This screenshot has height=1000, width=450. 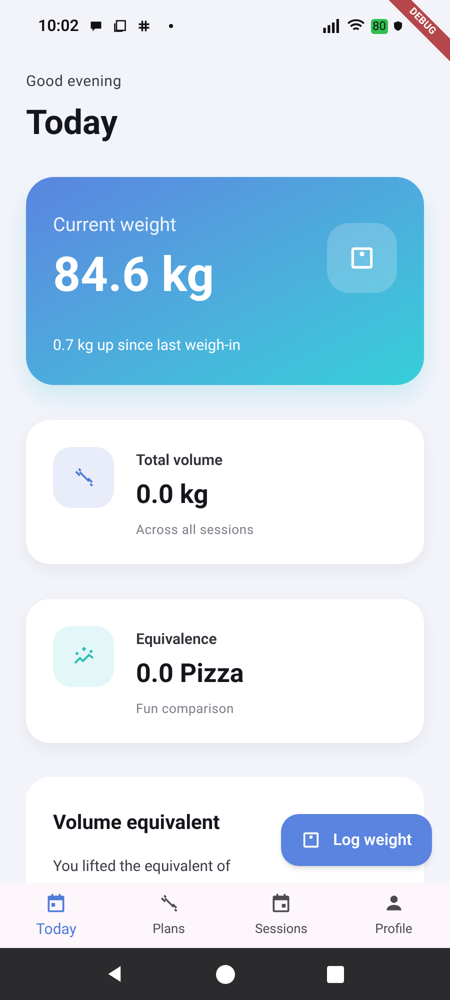 I want to click on stat-caption: Across all sessions, so click(x=195, y=531).